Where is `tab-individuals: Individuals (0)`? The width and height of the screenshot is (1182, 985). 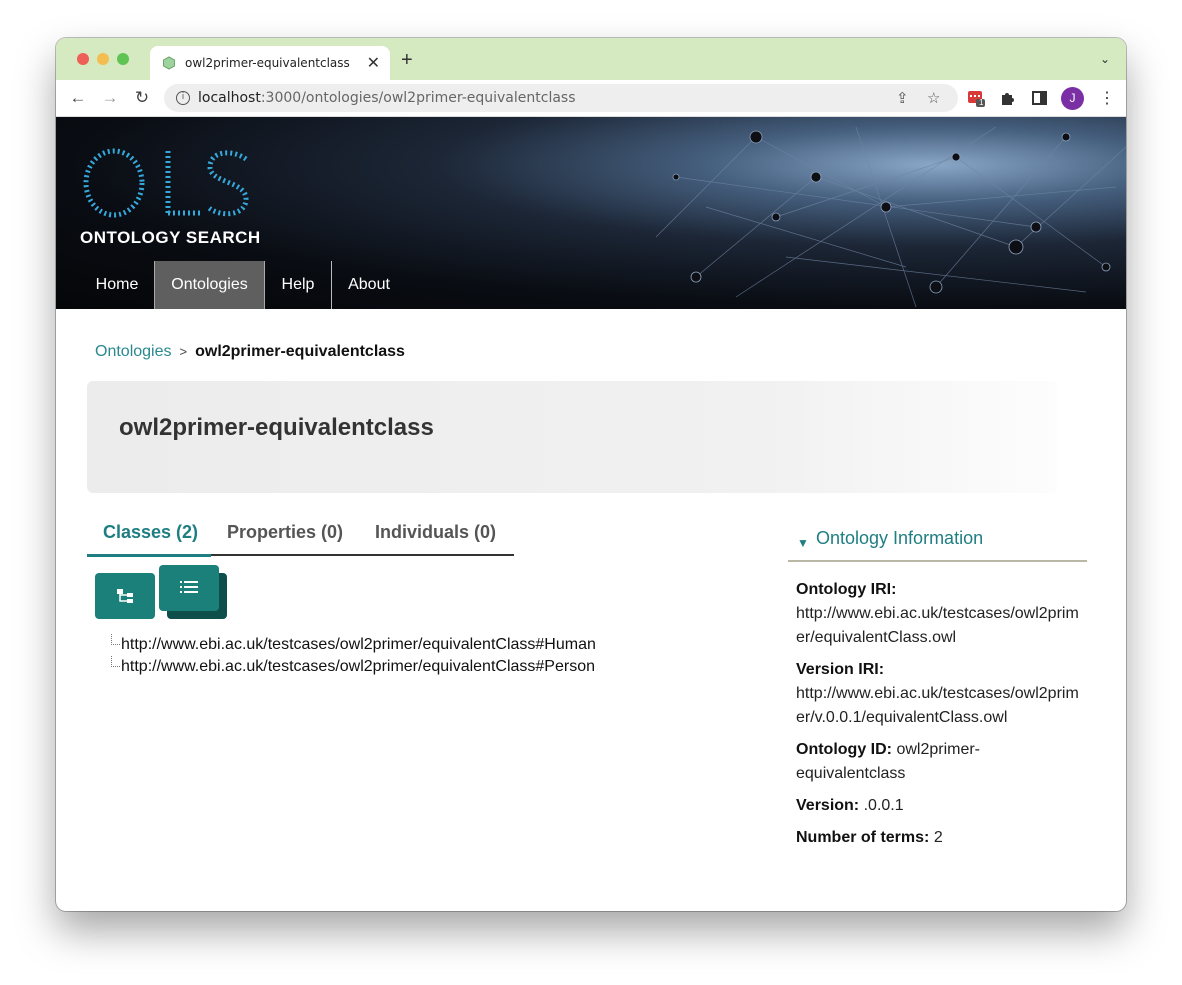
tab-individuals: Individuals (0) is located at coordinates (435, 532).